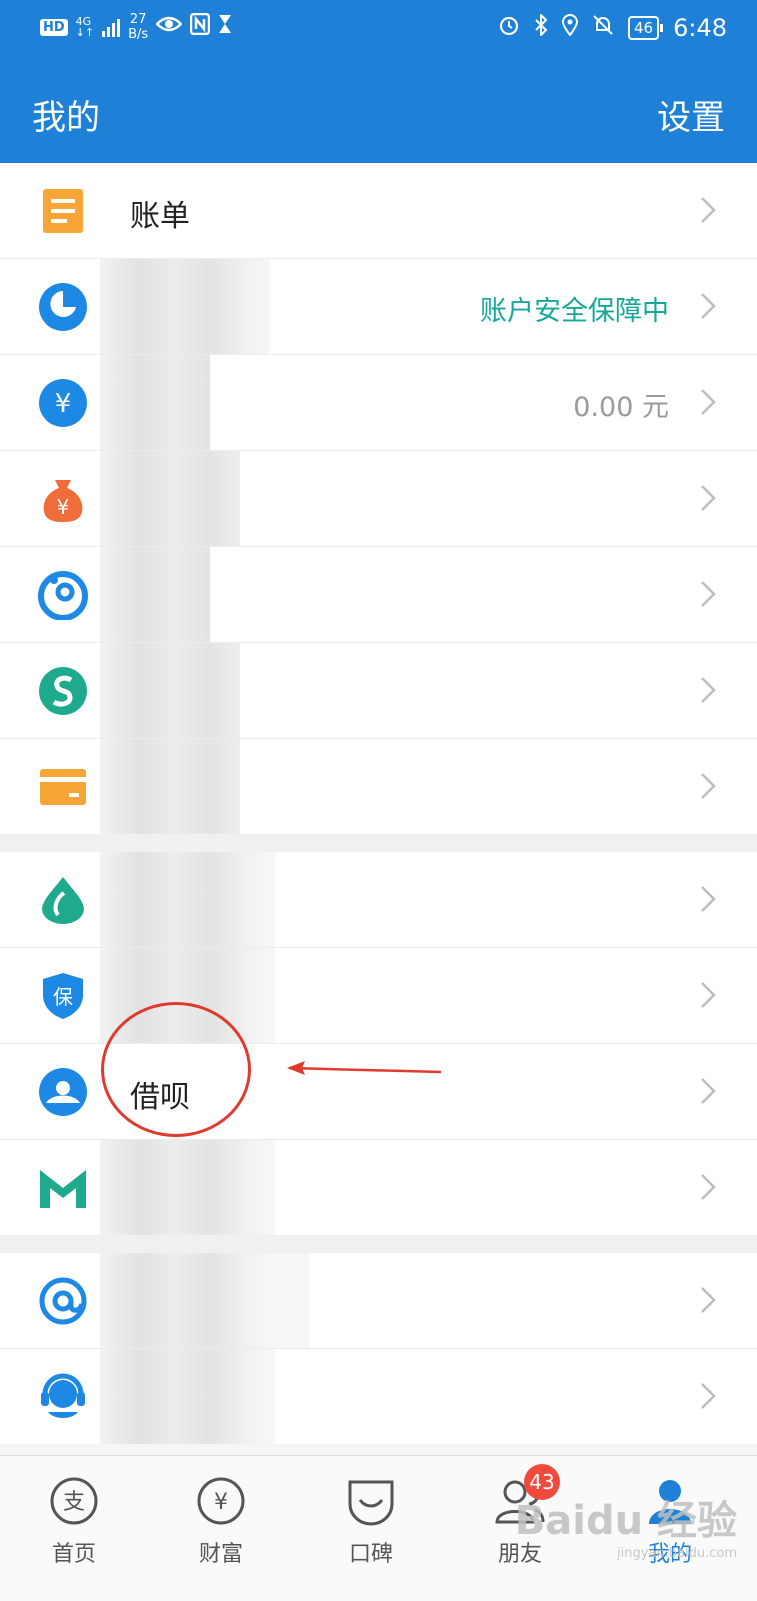  I want to click on tab-home: 支 首页, so click(74, 1521).